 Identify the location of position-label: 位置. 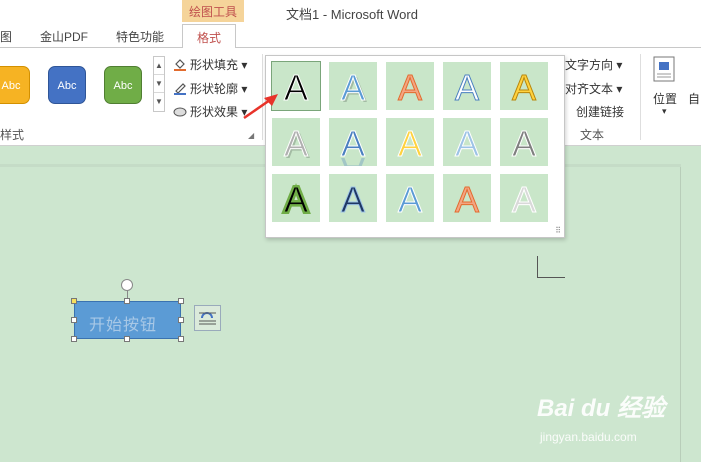
(665, 99).